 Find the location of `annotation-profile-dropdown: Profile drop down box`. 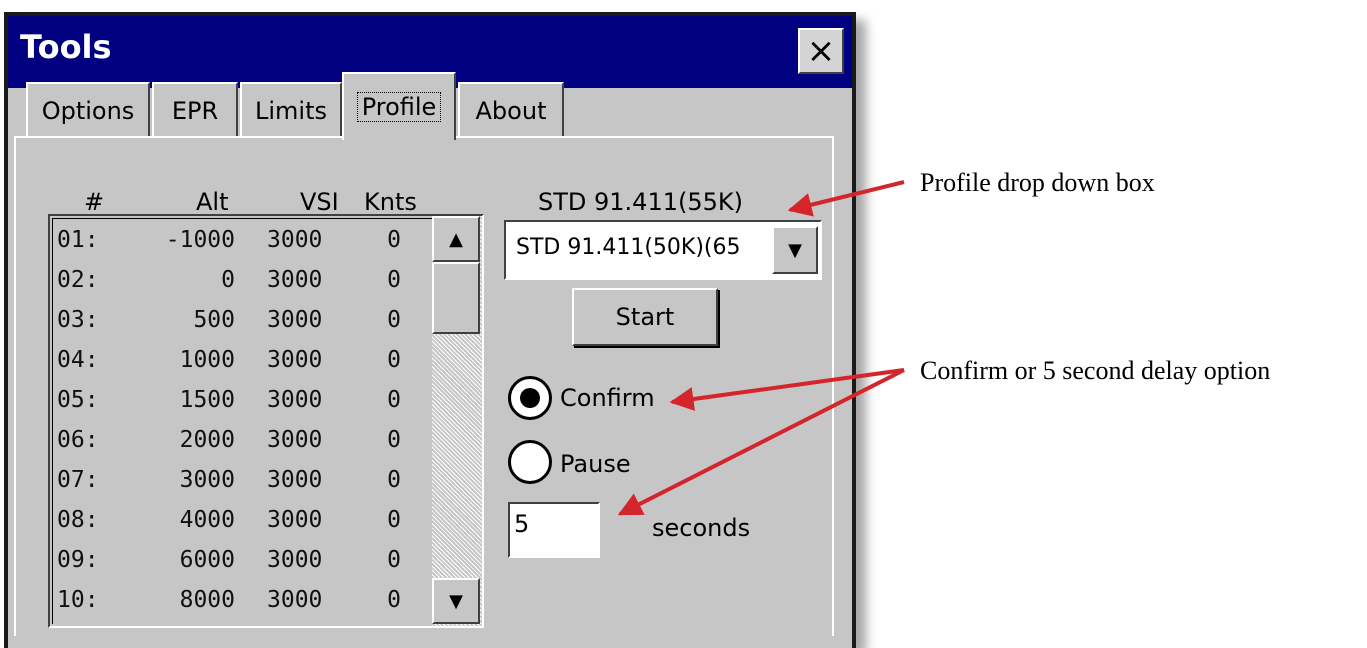

annotation-profile-dropdown: Profile drop down box is located at coordinates (1037, 182).